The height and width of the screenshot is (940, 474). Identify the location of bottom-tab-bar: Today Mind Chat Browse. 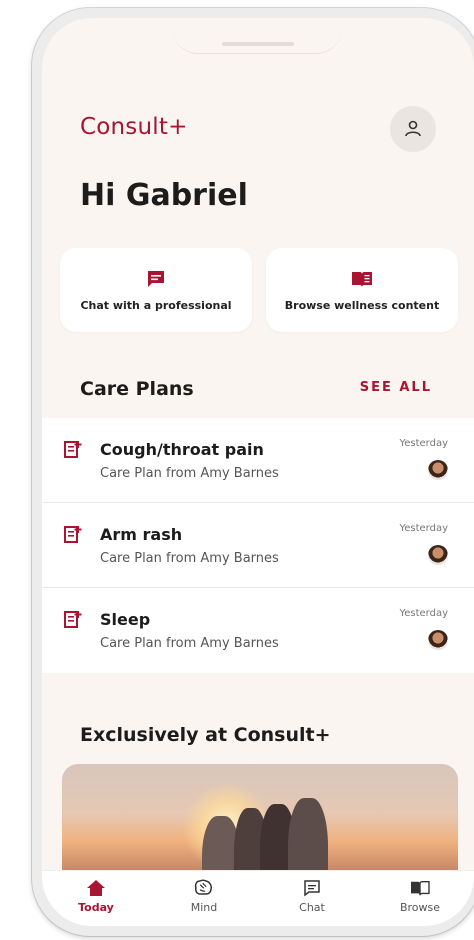
(258, 898).